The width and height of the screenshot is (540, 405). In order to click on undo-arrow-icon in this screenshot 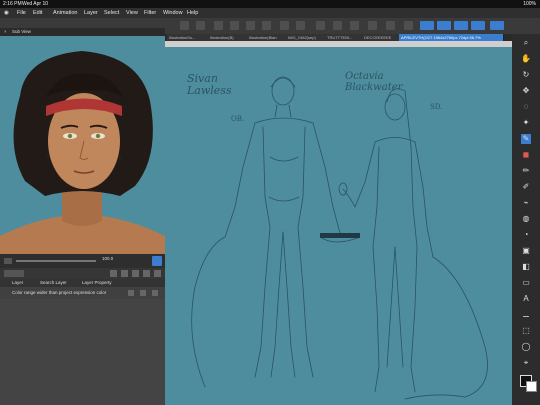, I will do `click(284, 25)`.